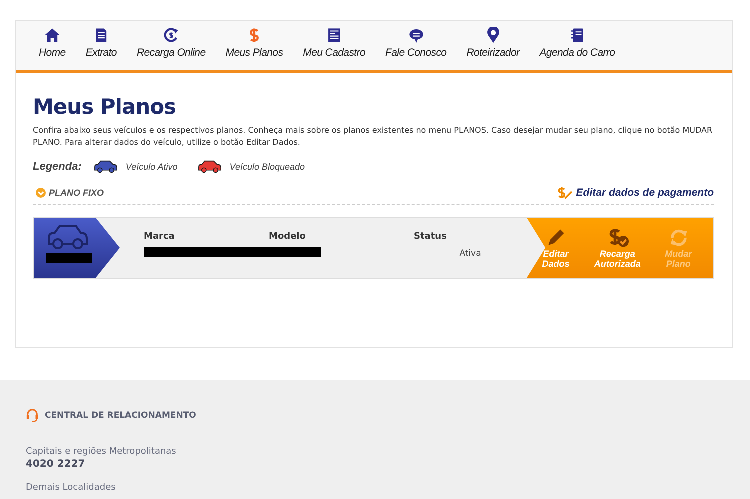 This screenshot has width=750, height=499. What do you see at coordinates (430, 237) in the screenshot?
I see `column-header: Status` at bounding box center [430, 237].